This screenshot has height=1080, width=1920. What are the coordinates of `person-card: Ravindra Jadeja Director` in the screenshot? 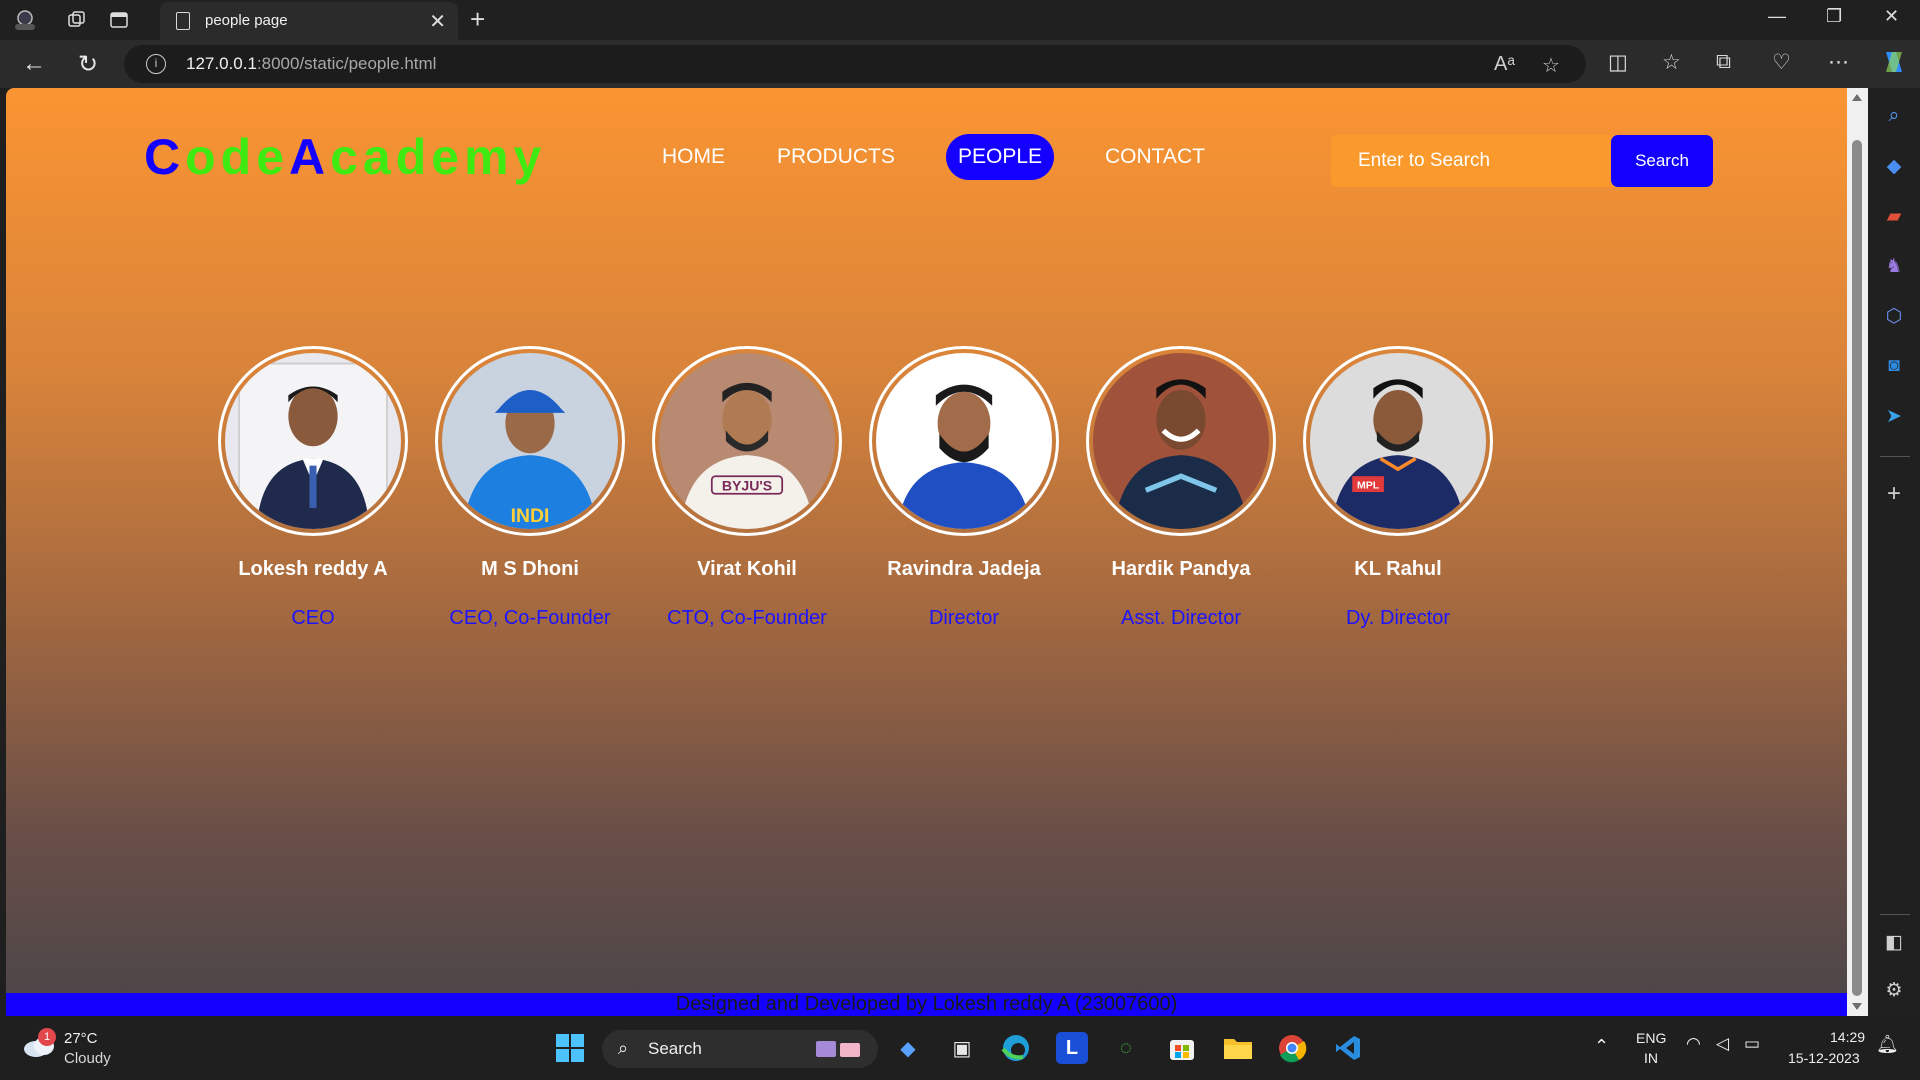 It's located at (964, 488).